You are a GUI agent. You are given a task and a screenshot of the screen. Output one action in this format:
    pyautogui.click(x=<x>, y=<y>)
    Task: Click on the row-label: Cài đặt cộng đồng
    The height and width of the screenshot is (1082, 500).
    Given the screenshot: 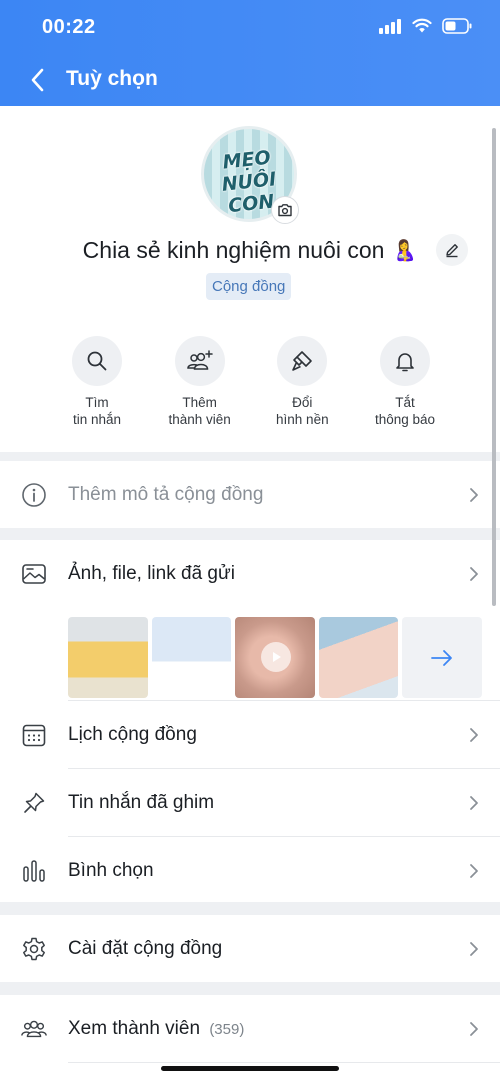 What is the action you would take?
    pyautogui.click(x=145, y=948)
    